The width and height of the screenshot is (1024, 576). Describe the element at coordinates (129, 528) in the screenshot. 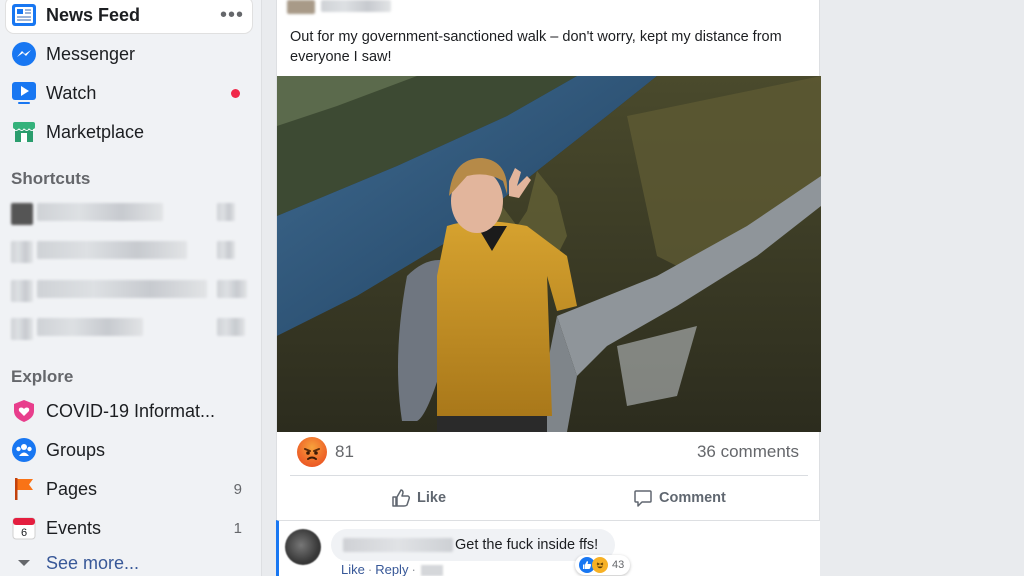

I see `sidebar-item-events: 6 Events 1` at that location.